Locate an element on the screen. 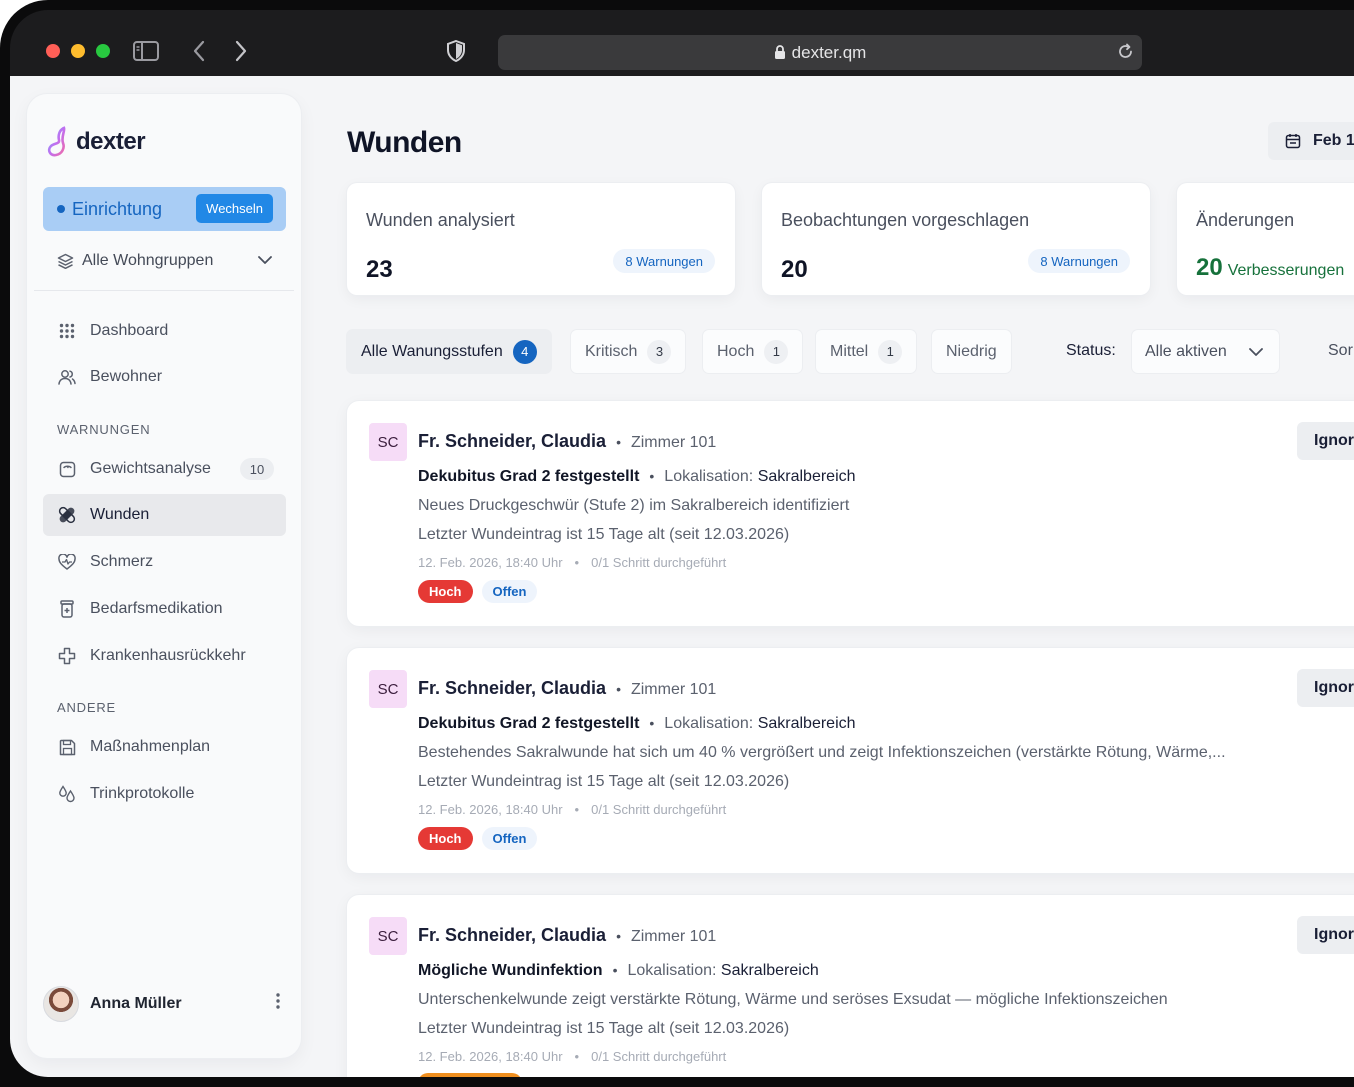 The height and width of the screenshot is (1087, 1354). stat-title: Wunden analysiert is located at coordinates (440, 220).